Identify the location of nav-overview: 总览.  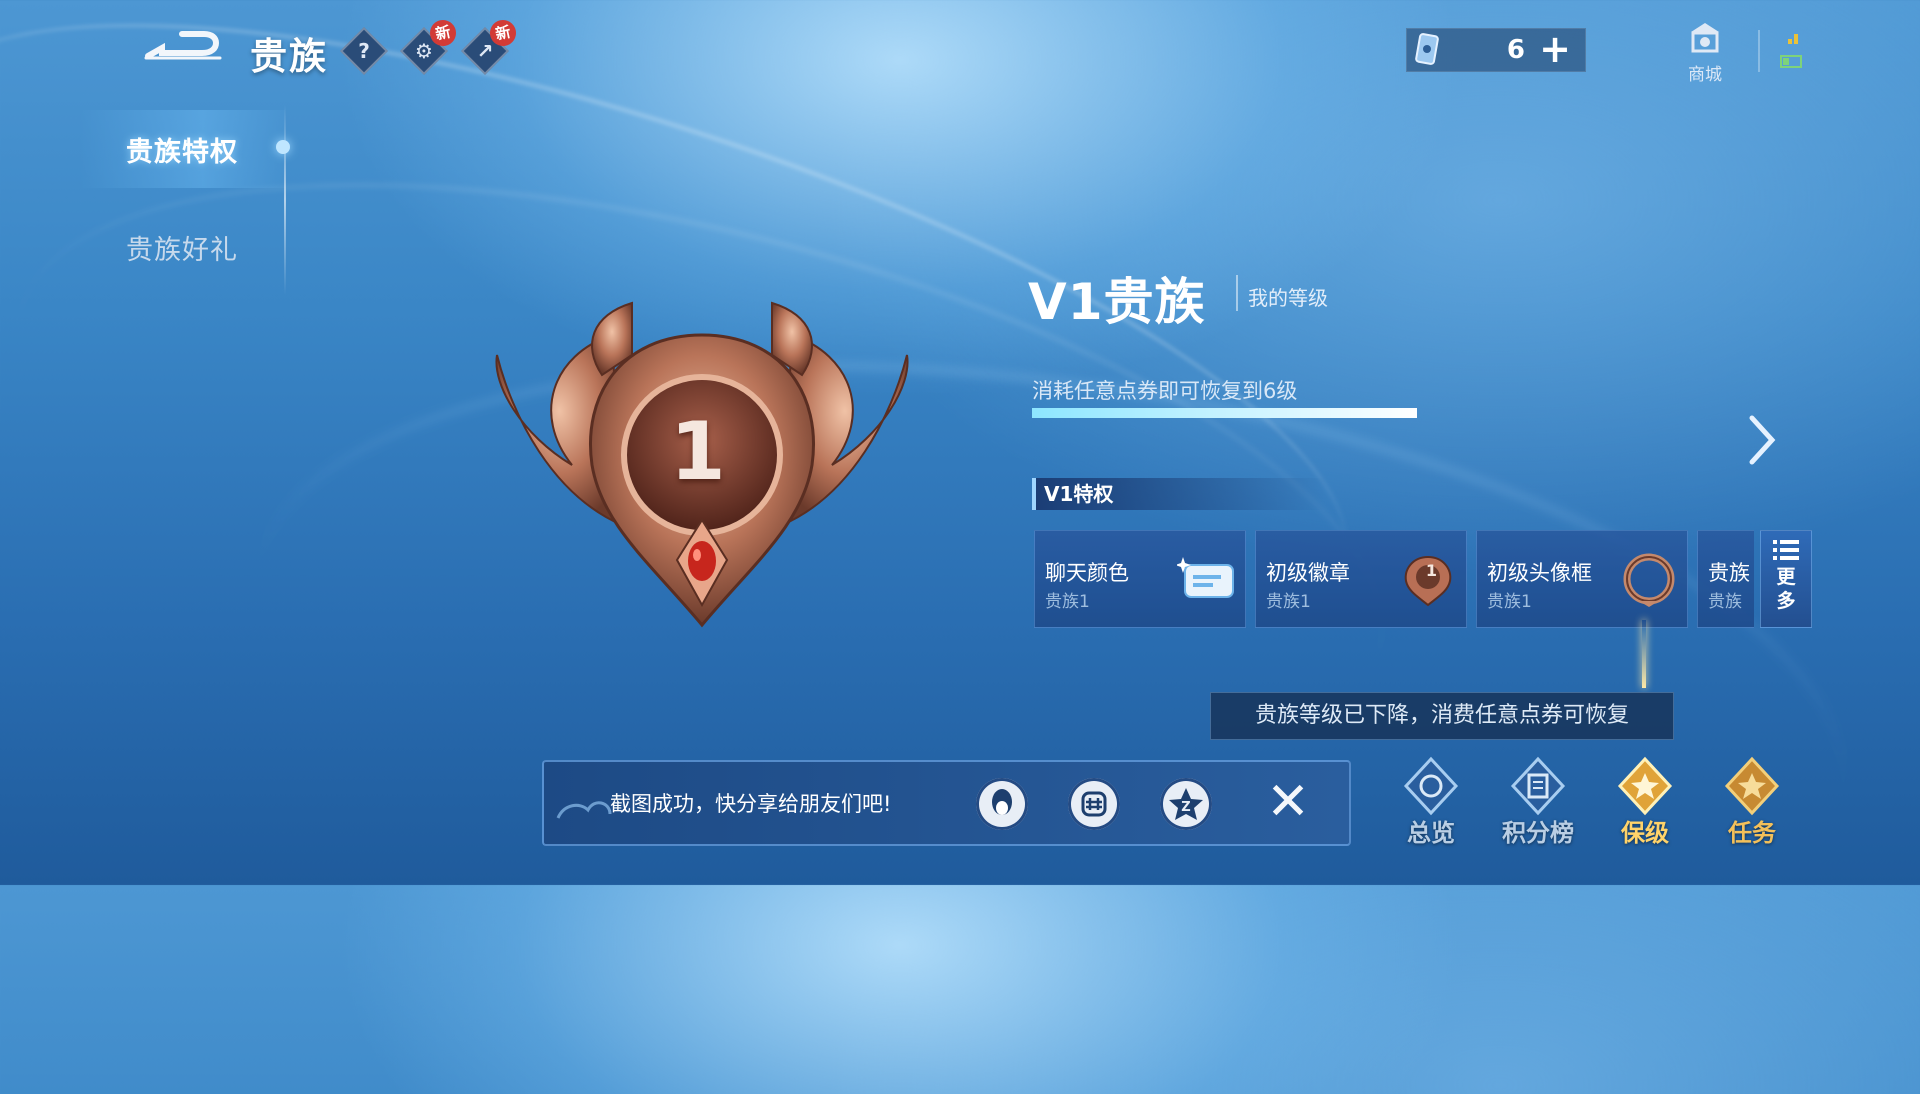
(1431, 801).